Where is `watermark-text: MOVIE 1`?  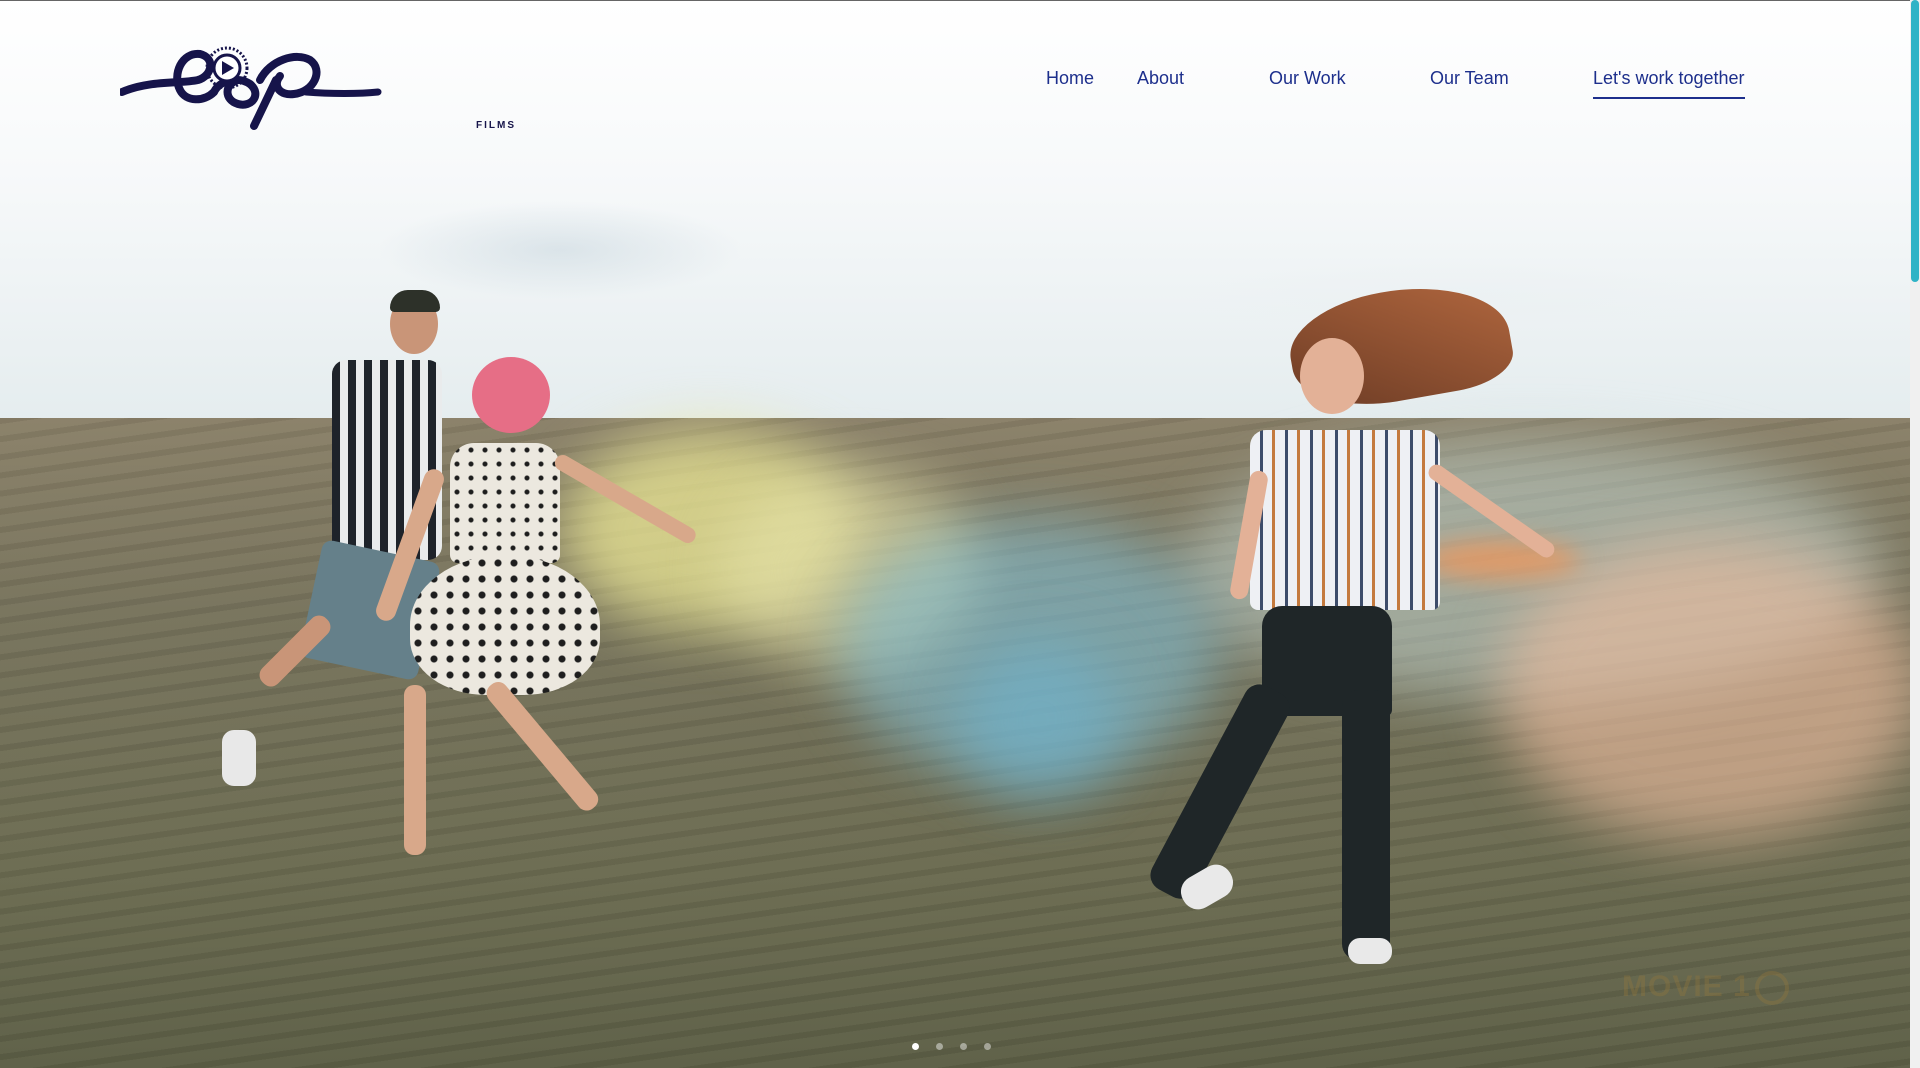 watermark-text: MOVIE 1 is located at coordinates (1686, 986).